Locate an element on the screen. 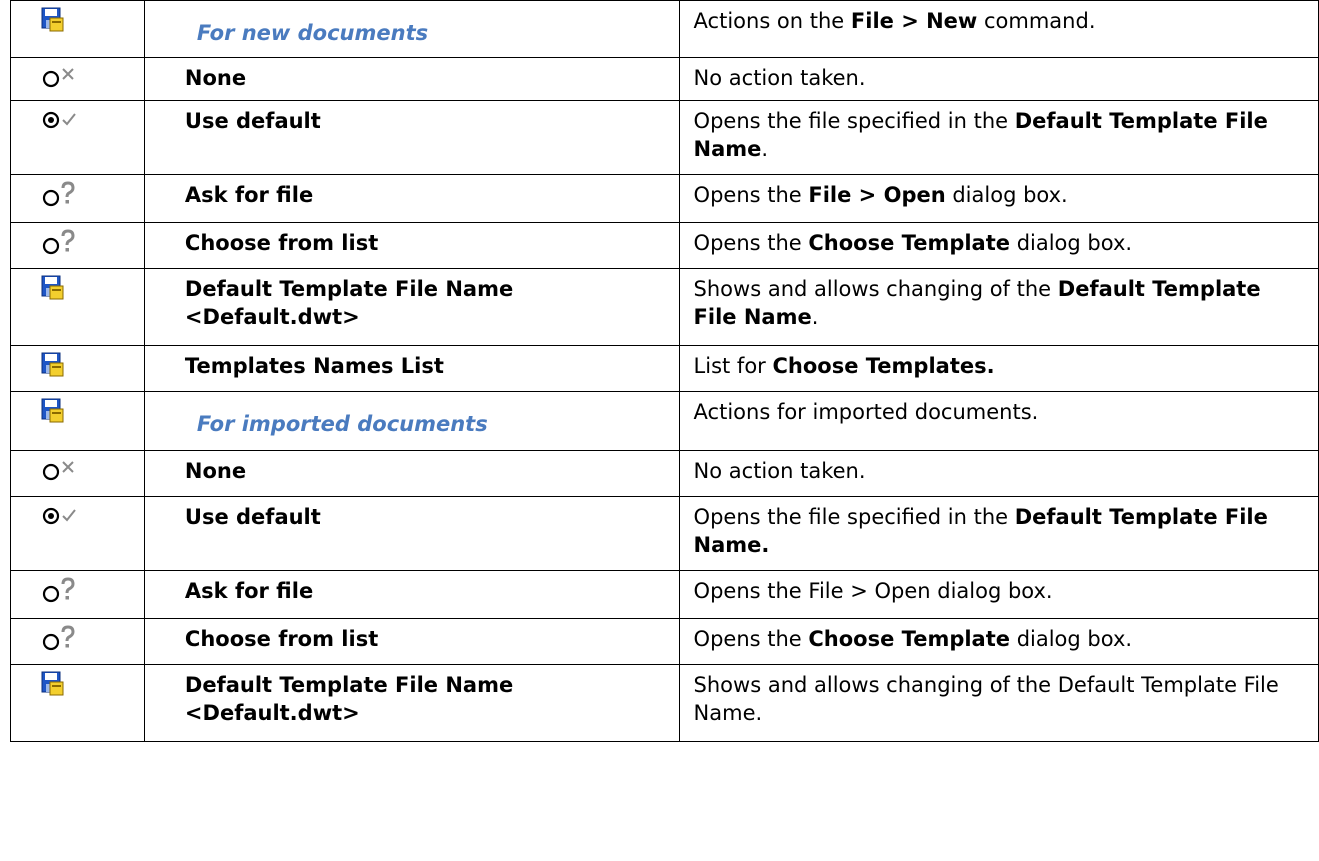 The image size is (1319, 861). description-bold-text: Choose Templates. is located at coordinates (883, 366).